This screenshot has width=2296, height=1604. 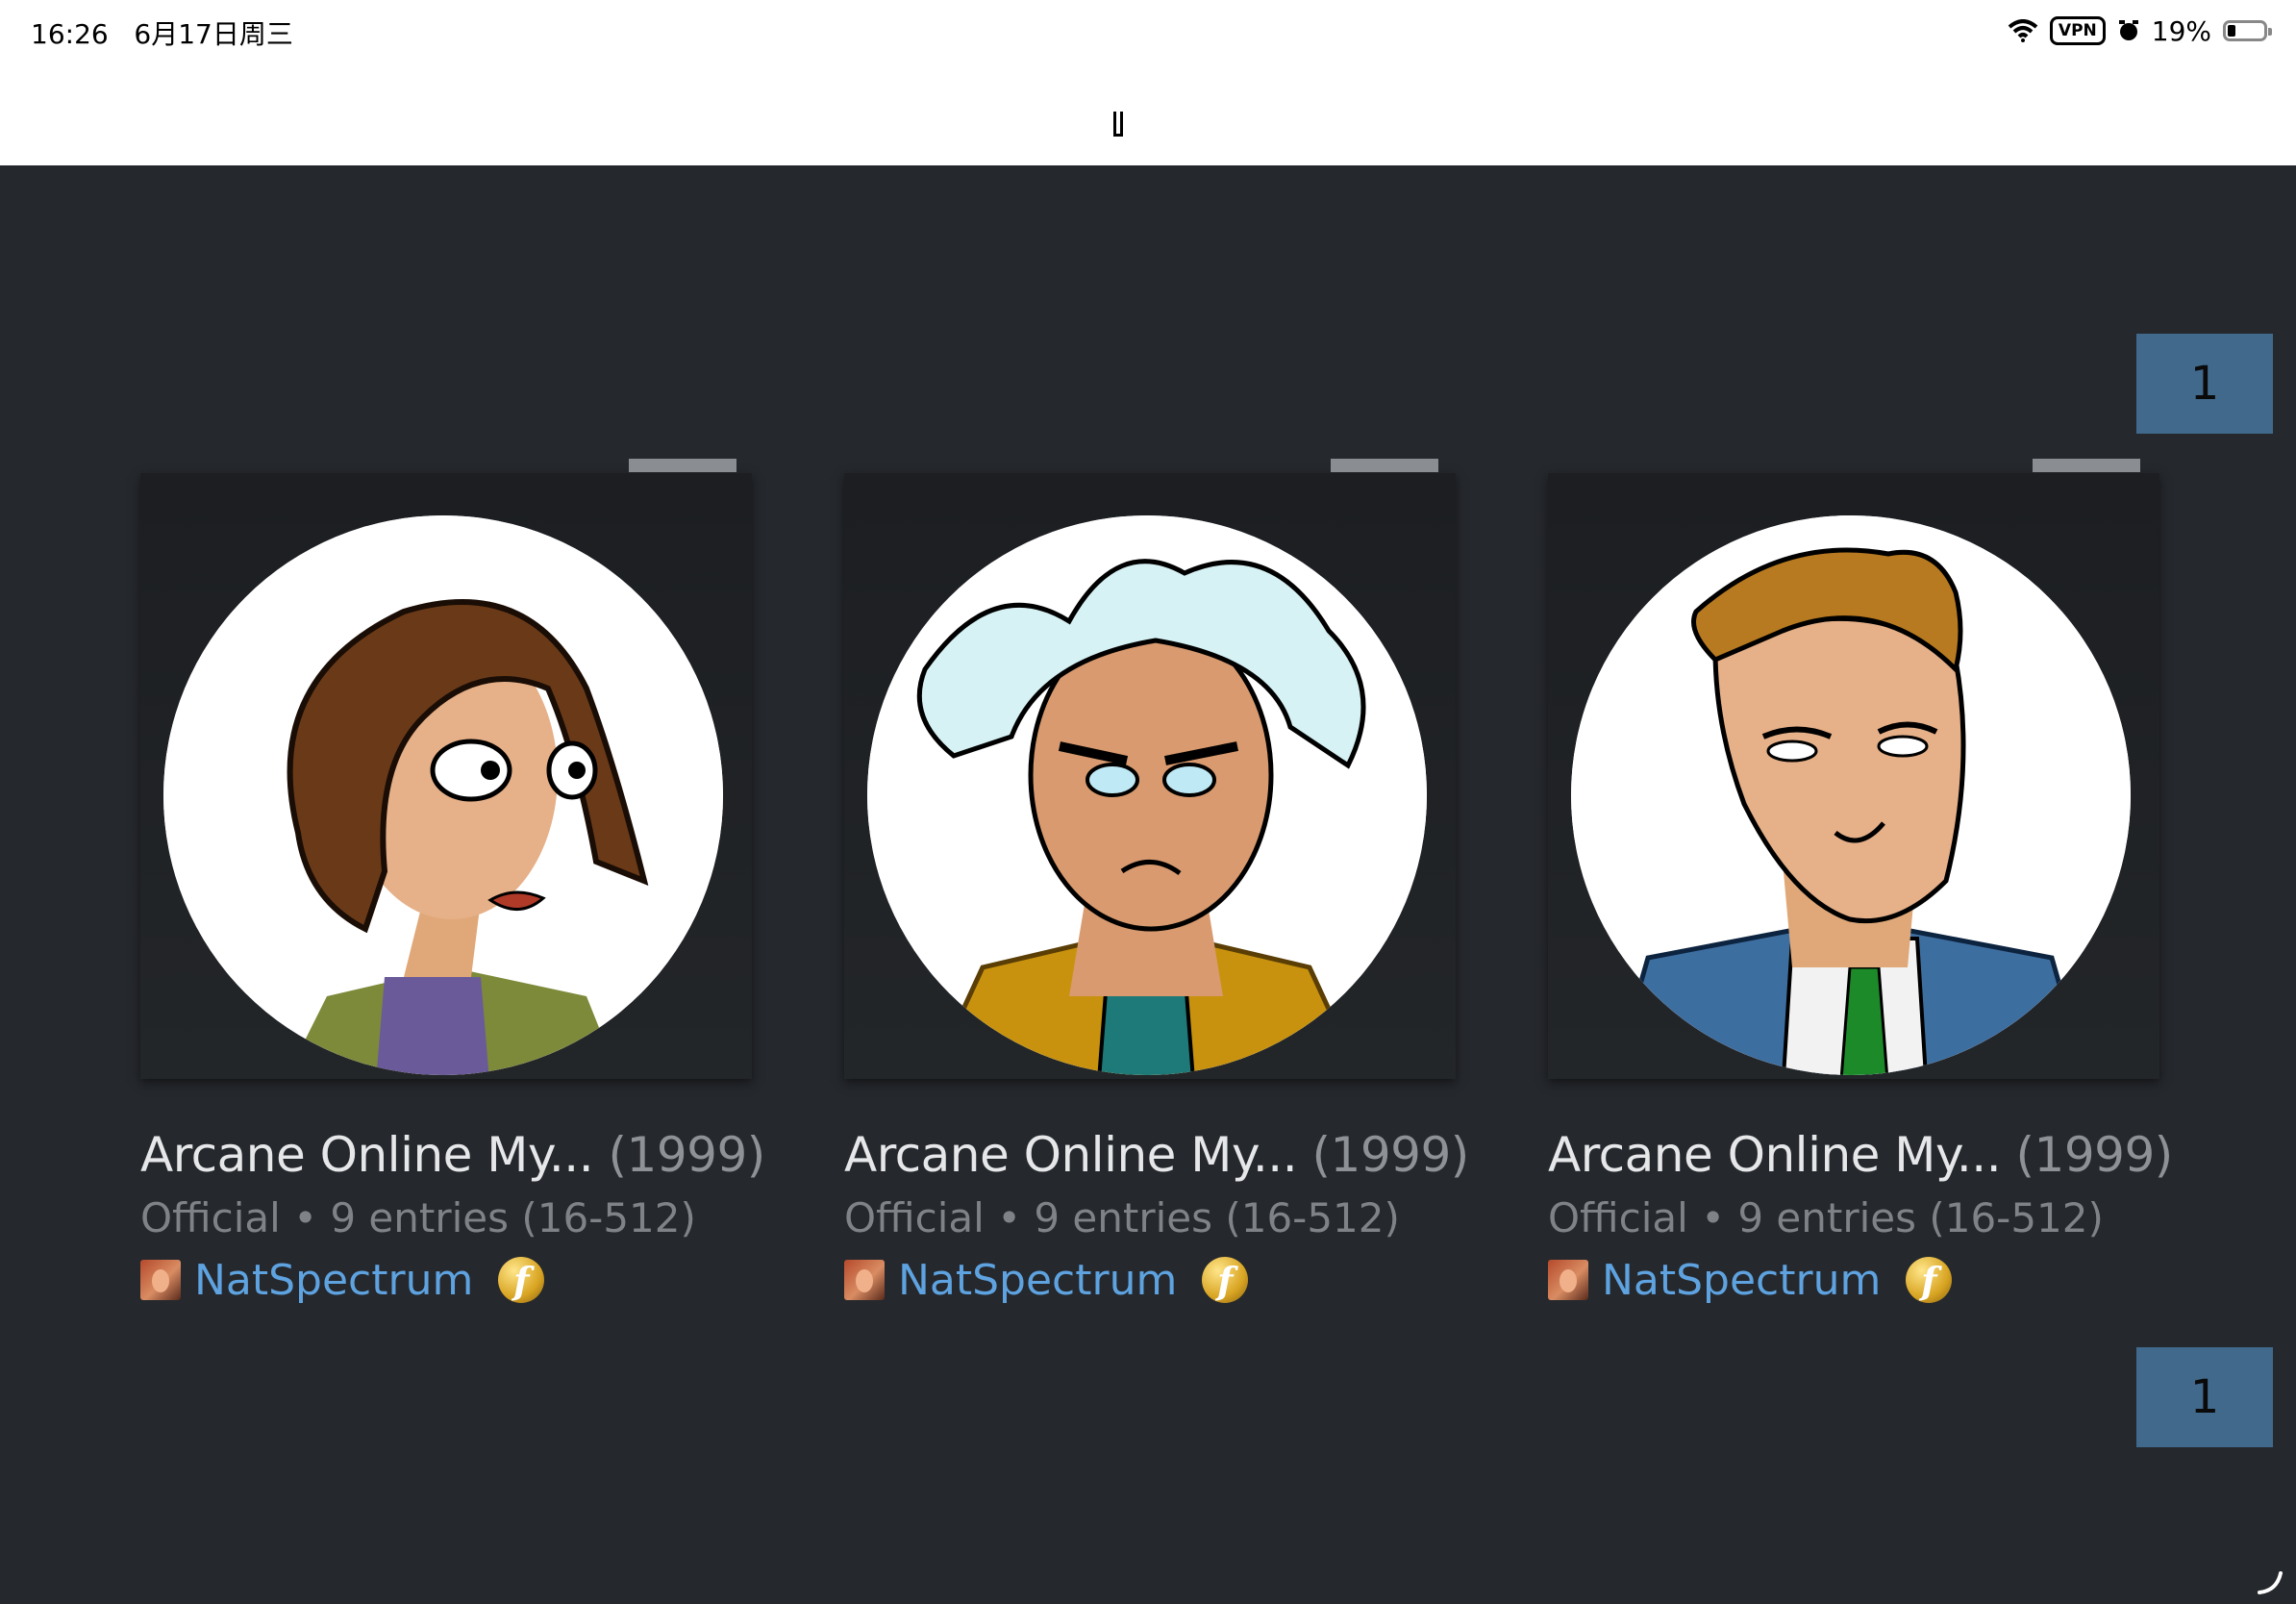 I want to click on portrait-woman-image, so click(x=443, y=795).